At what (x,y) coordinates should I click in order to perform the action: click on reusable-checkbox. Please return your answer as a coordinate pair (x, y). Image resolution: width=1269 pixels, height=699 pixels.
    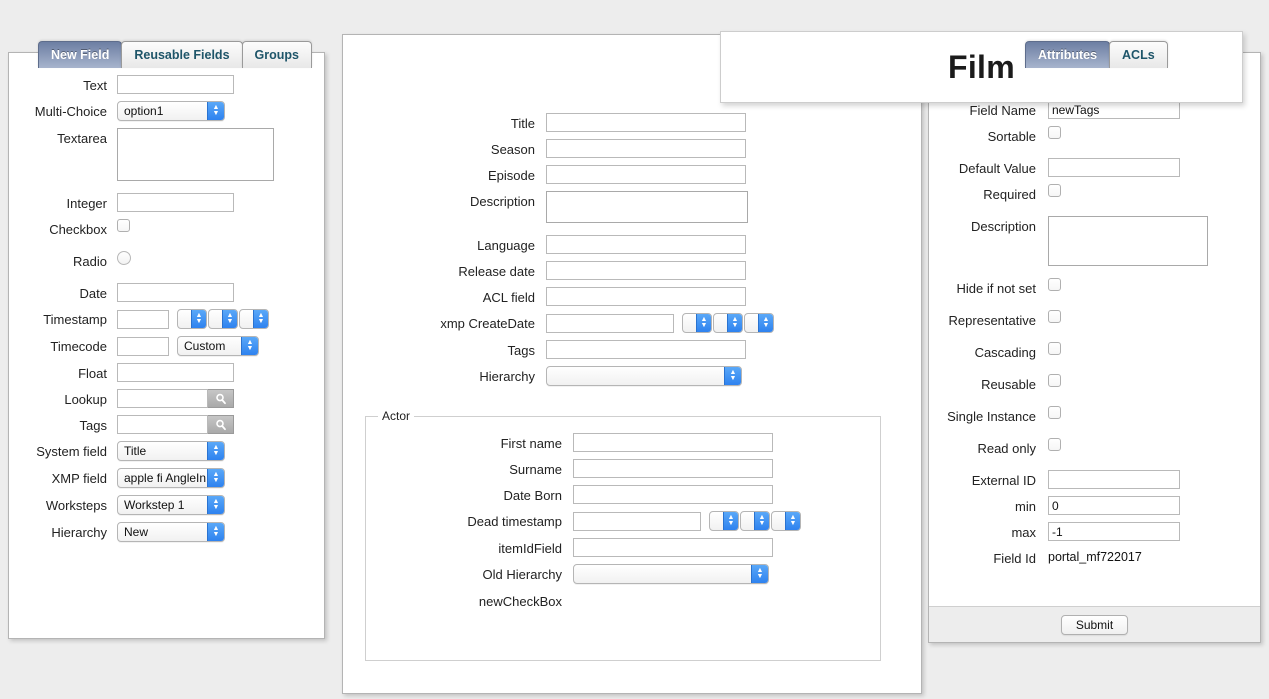
    Looking at the image, I should click on (1054, 380).